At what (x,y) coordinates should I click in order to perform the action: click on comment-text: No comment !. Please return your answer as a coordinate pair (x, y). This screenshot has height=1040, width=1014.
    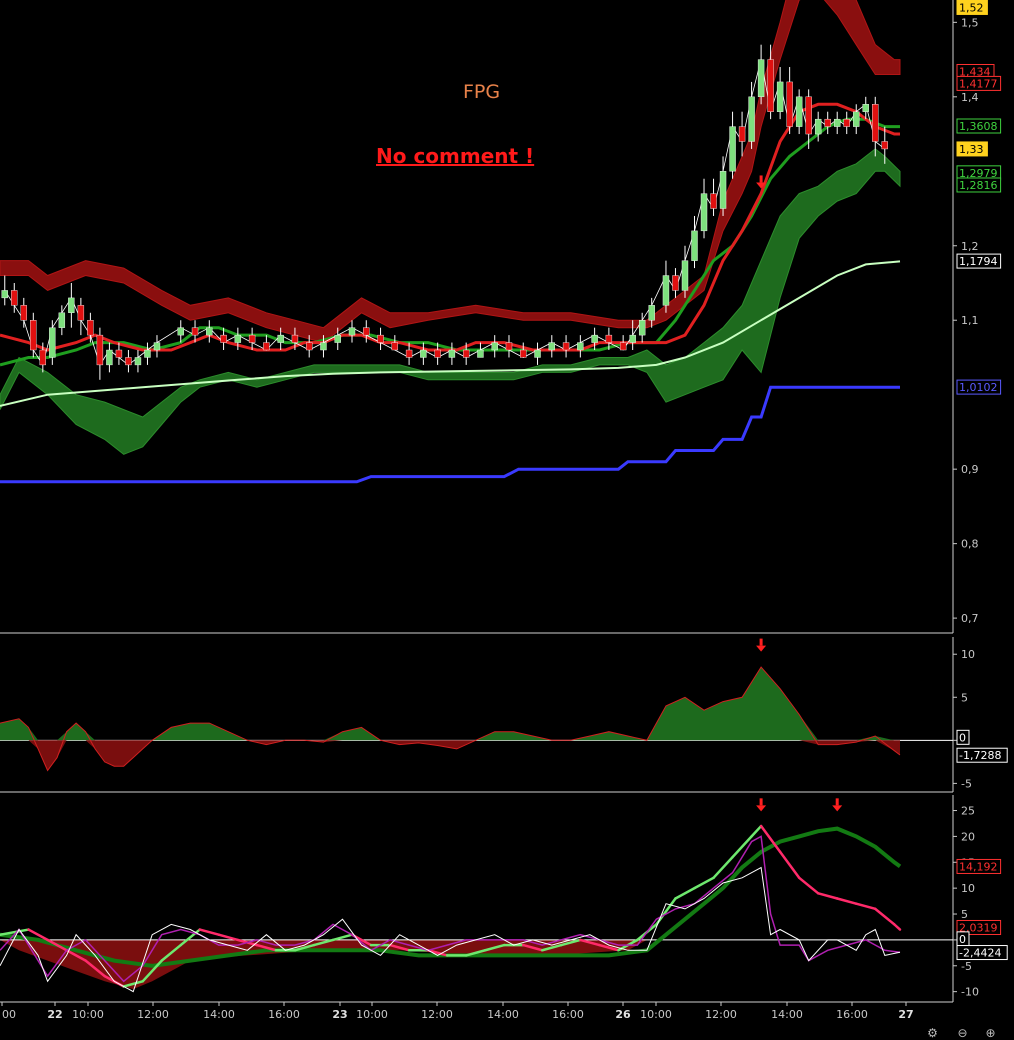
    Looking at the image, I should click on (455, 156).